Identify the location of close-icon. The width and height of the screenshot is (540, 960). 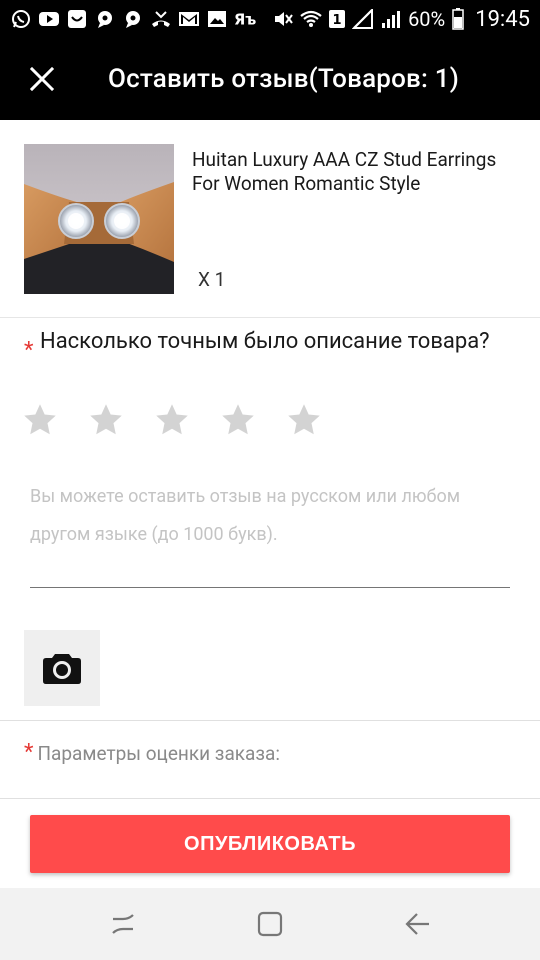
(42, 79).